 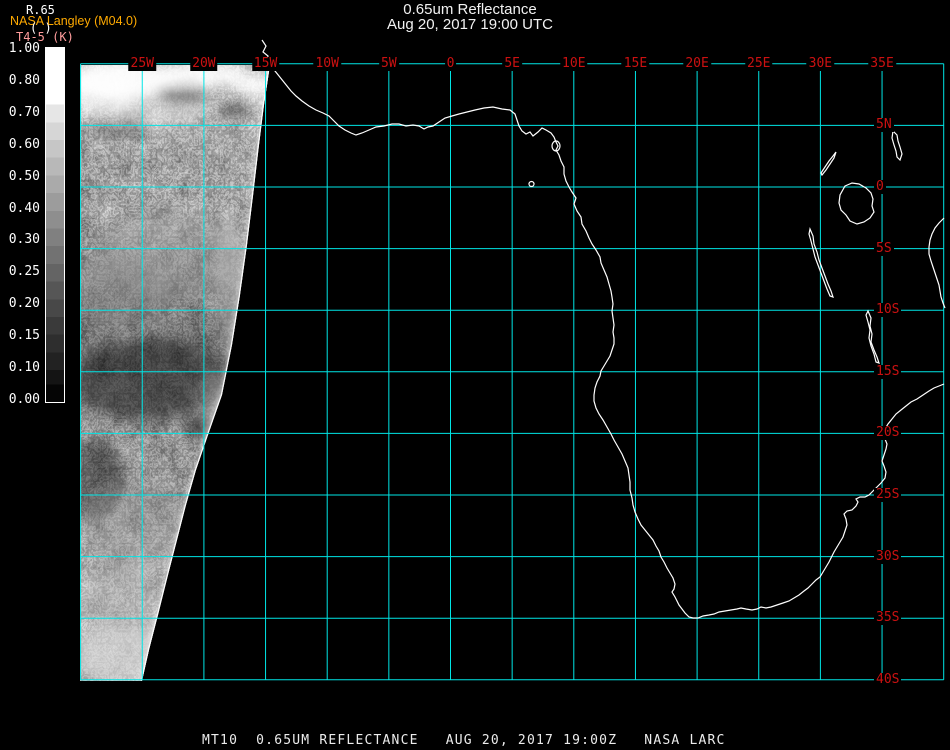 I want to click on colorbar-tick-0.80: 0.80, so click(x=24, y=80).